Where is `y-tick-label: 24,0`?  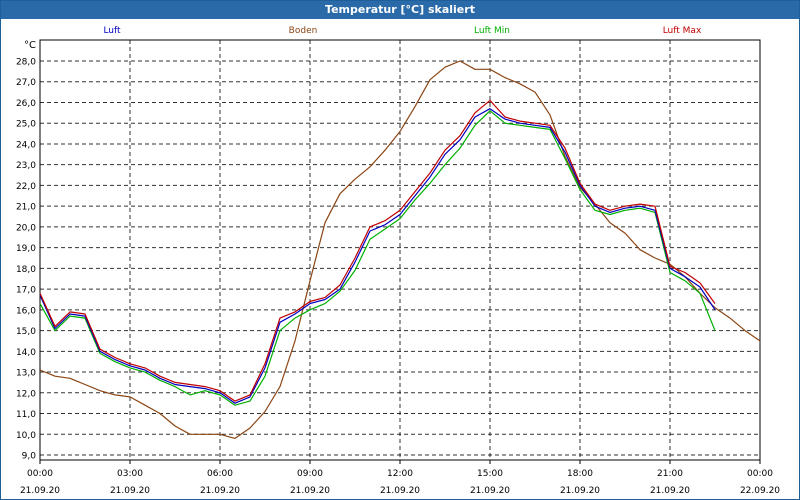 y-tick-label: 24,0 is located at coordinates (26, 145).